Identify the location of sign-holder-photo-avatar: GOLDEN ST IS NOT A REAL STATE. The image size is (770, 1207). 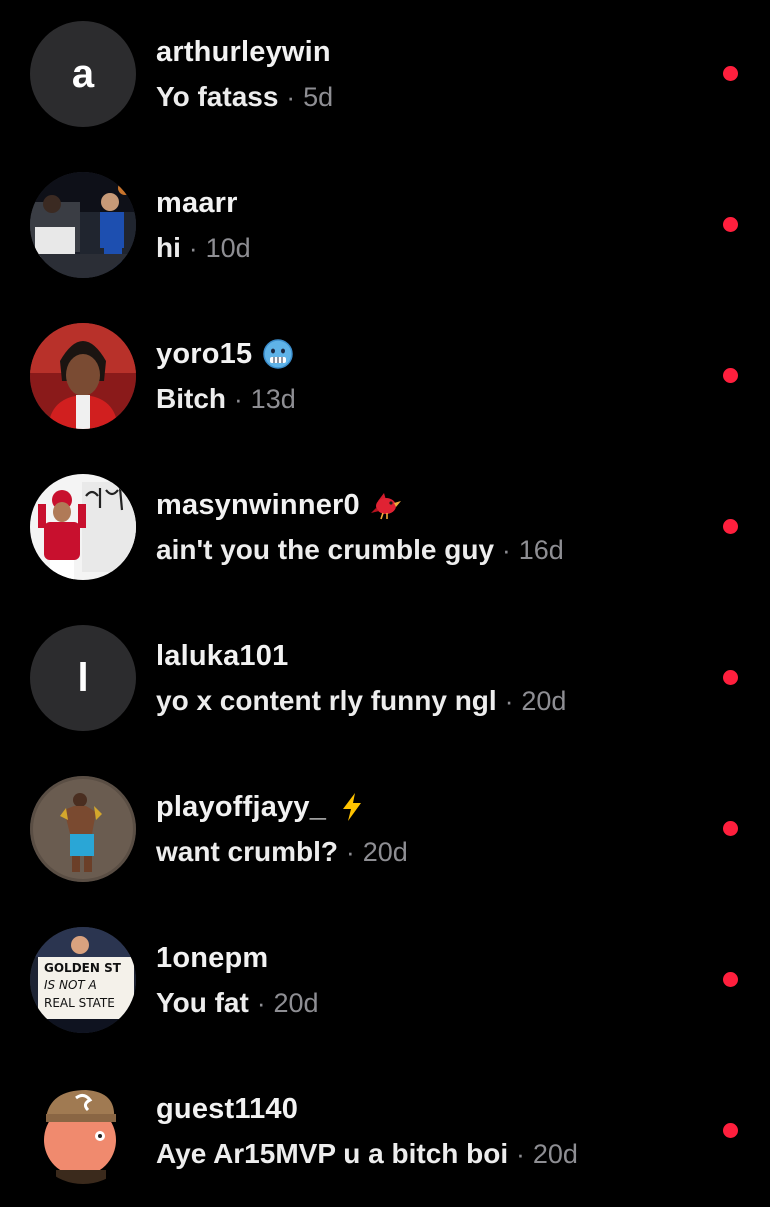
(83, 980).